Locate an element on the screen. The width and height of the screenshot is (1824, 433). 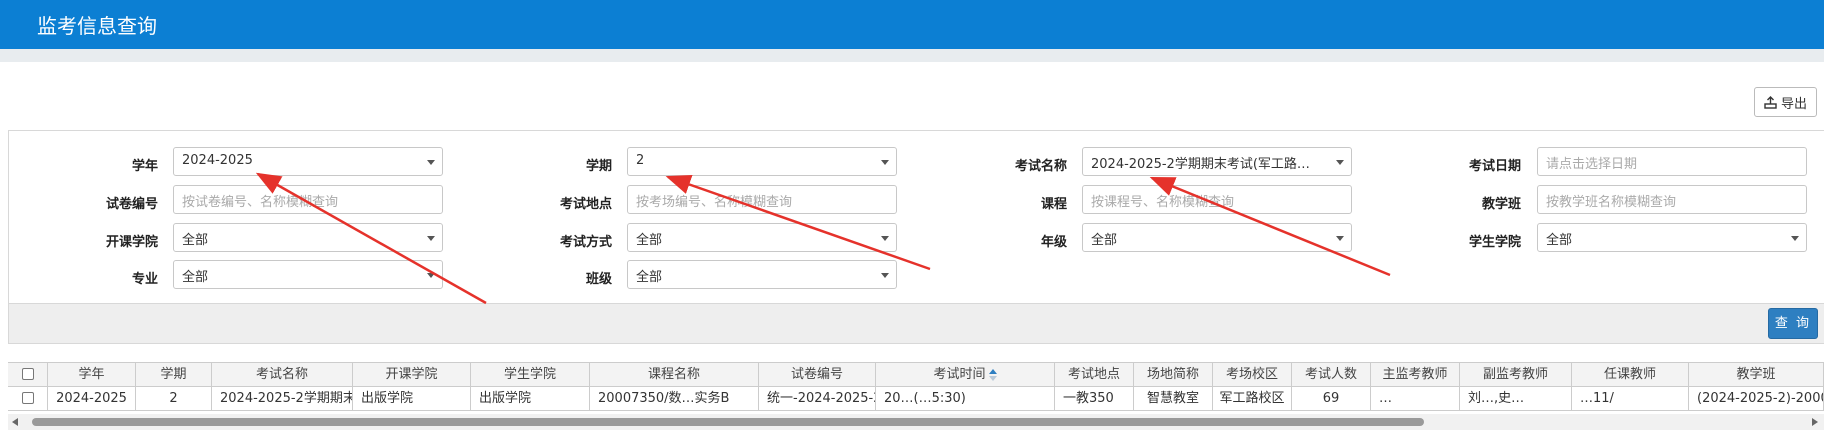
col-header: 考场校区 is located at coordinates (1252, 375).